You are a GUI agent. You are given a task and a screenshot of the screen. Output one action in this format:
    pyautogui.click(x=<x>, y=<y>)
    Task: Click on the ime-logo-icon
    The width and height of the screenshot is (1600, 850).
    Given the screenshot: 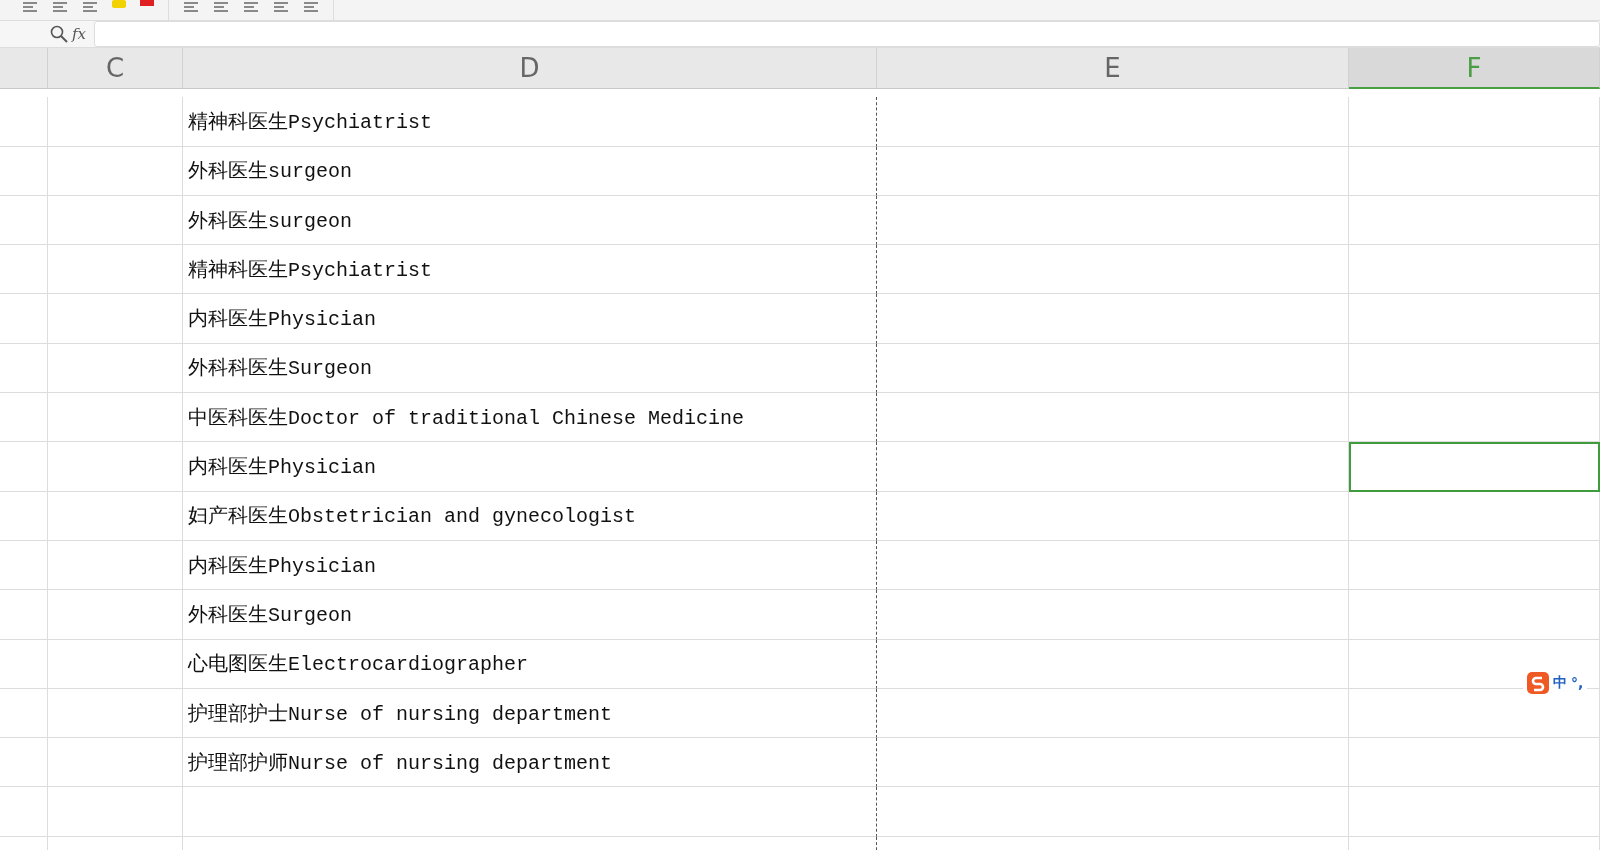 What is the action you would take?
    pyautogui.click(x=1538, y=683)
    